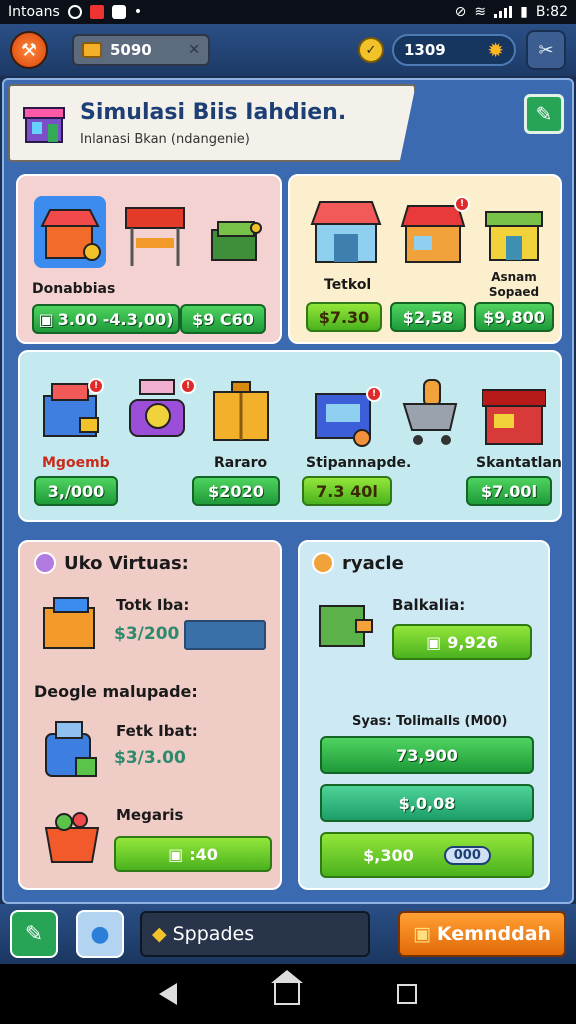 This screenshot has width=576, height=1024. What do you see at coordinates (519, 463) in the screenshot?
I see `shop-label-c6: Skantatlan` at bounding box center [519, 463].